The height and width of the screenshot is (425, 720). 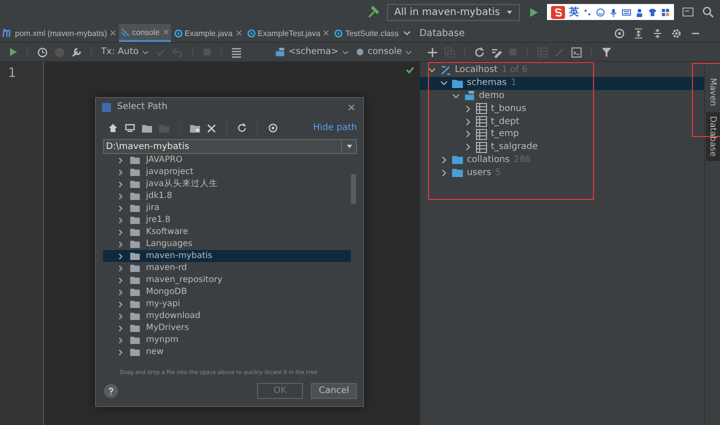 What do you see at coordinates (383, 52) in the screenshot?
I see `session-dropdown: console` at bounding box center [383, 52].